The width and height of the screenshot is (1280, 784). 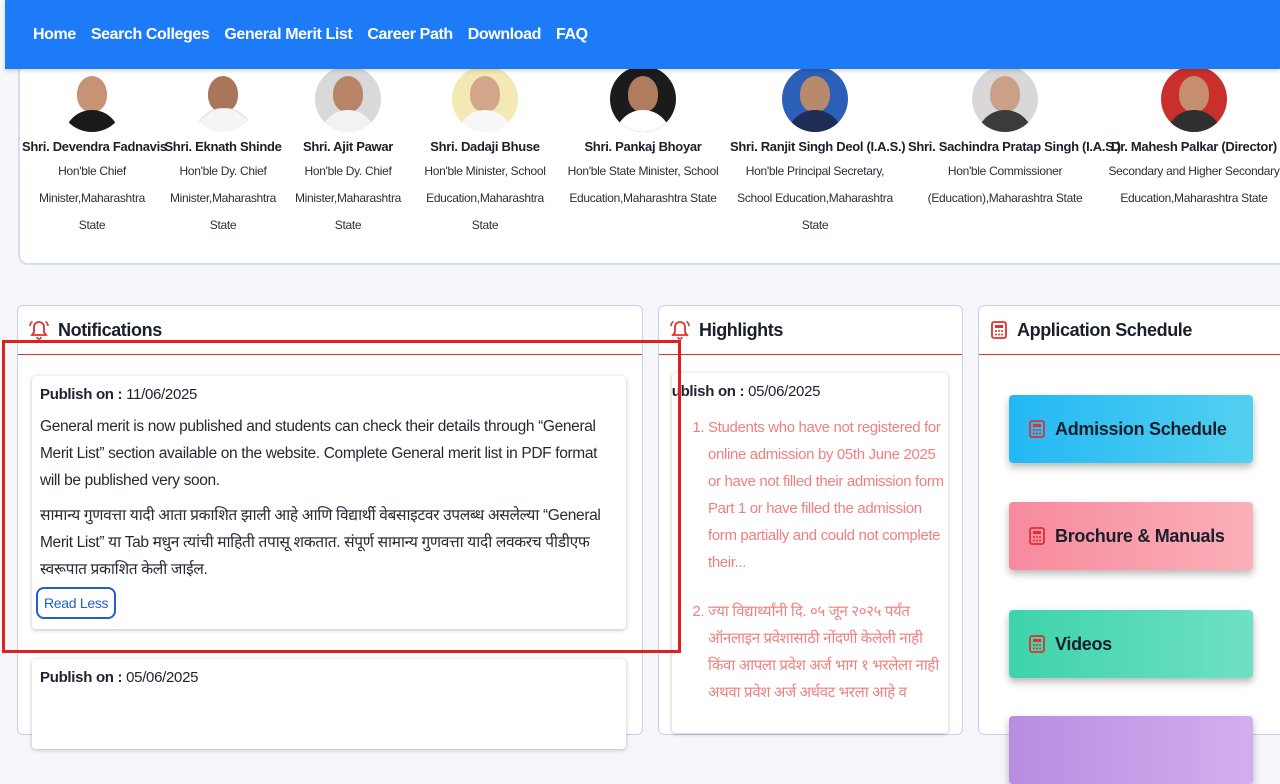 I want to click on notifications-header: Notifications, so click(x=330, y=330).